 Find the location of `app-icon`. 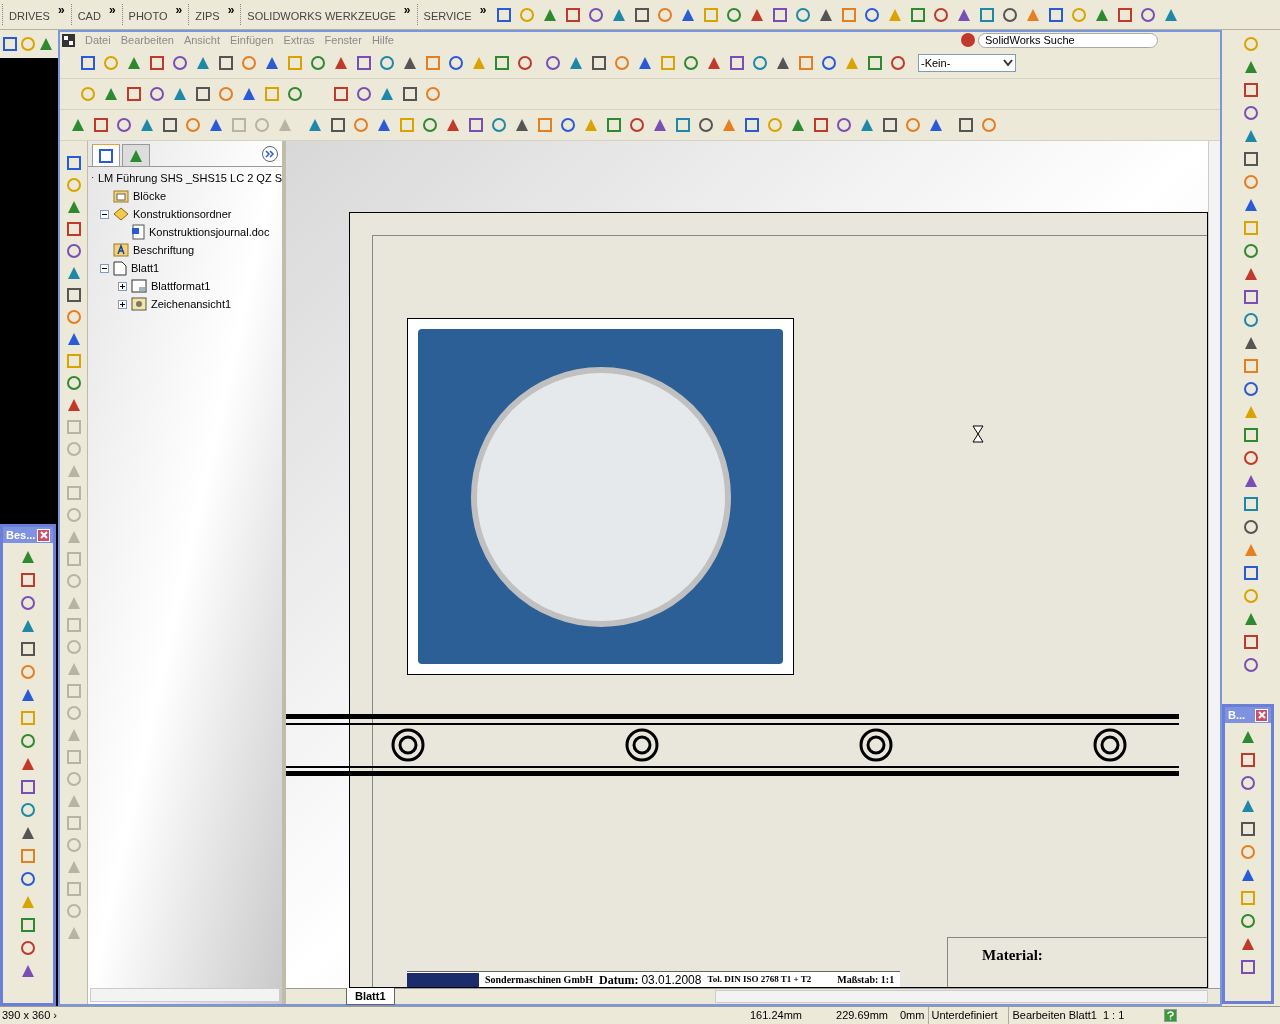

app-icon is located at coordinates (68, 40).